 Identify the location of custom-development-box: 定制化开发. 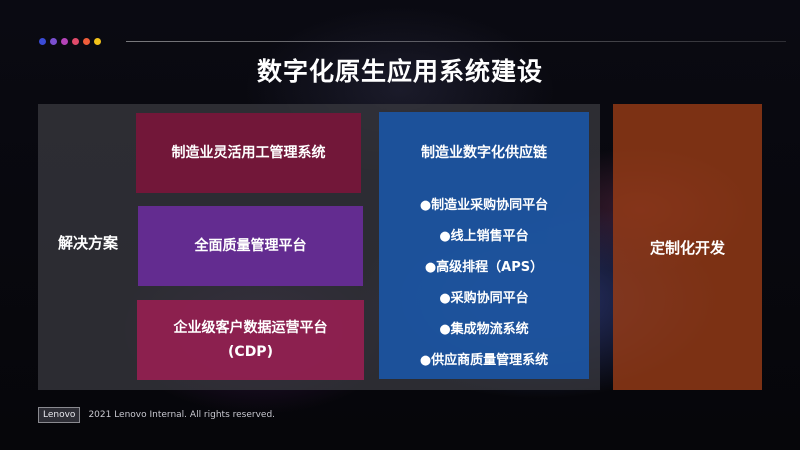
(687, 247).